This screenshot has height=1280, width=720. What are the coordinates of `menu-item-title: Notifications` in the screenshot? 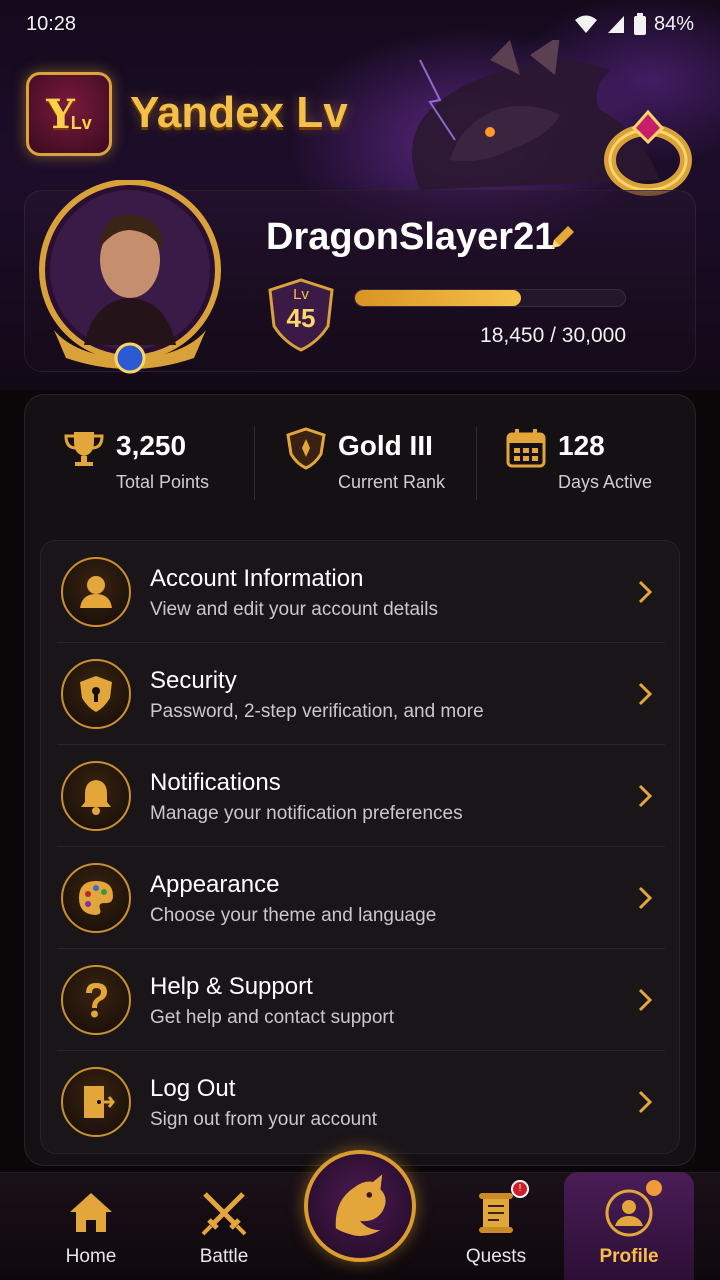 It's located at (215, 782).